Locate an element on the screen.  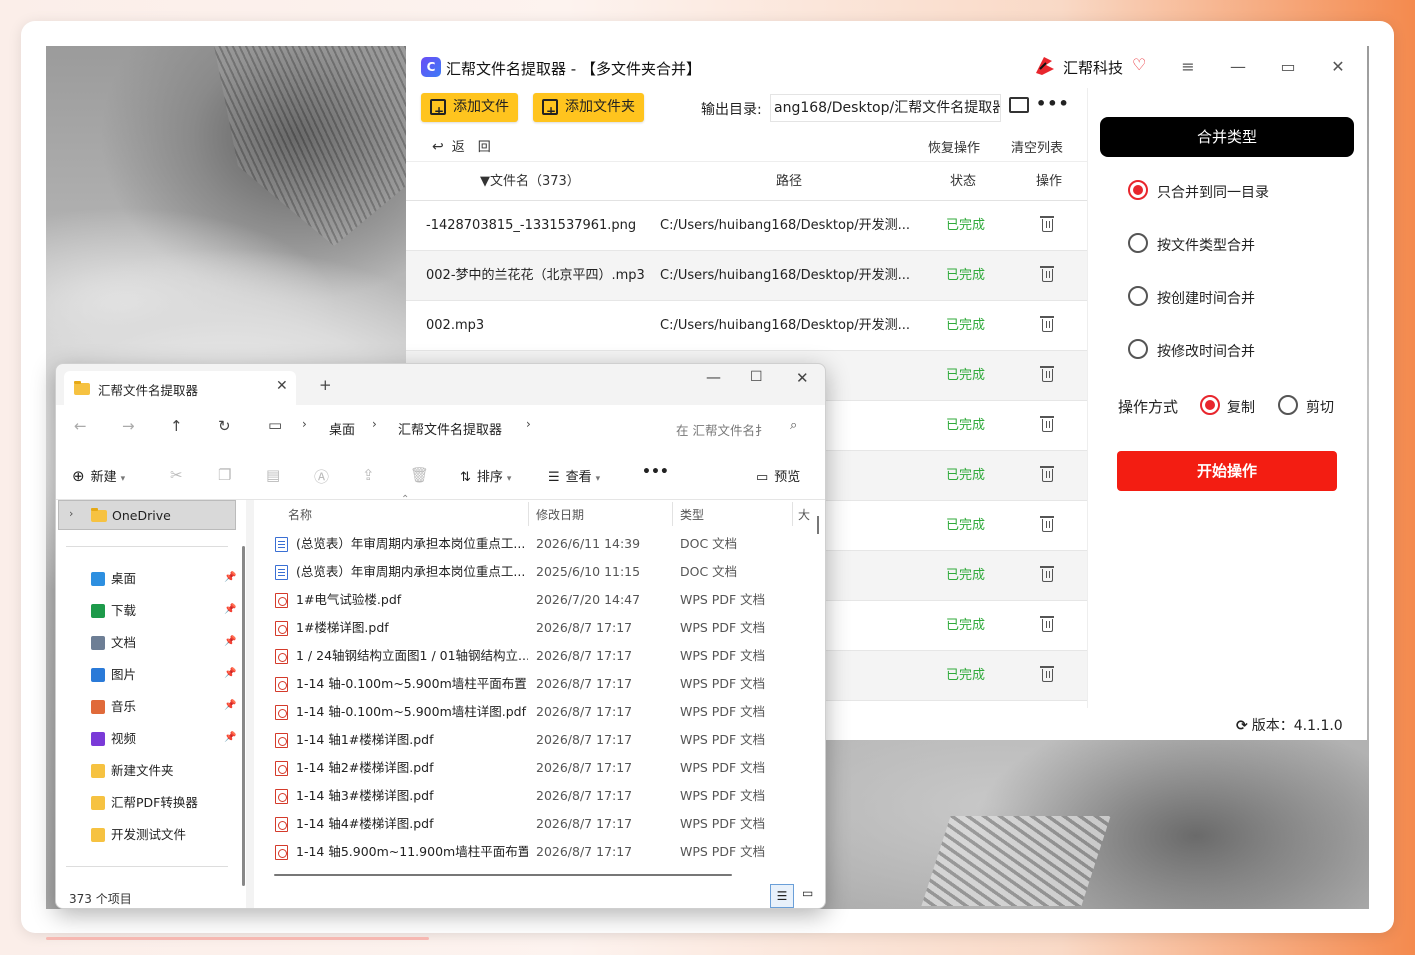
new-button: ⊕ 新建 ▾ is located at coordinates (98, 475).